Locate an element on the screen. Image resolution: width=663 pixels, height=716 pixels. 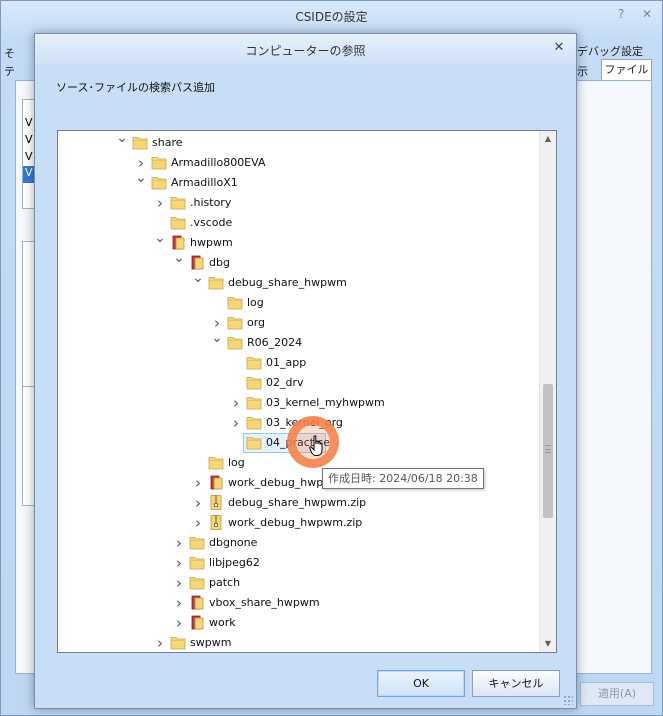
scrollbar-thumb is located at coordinates (548, 451).